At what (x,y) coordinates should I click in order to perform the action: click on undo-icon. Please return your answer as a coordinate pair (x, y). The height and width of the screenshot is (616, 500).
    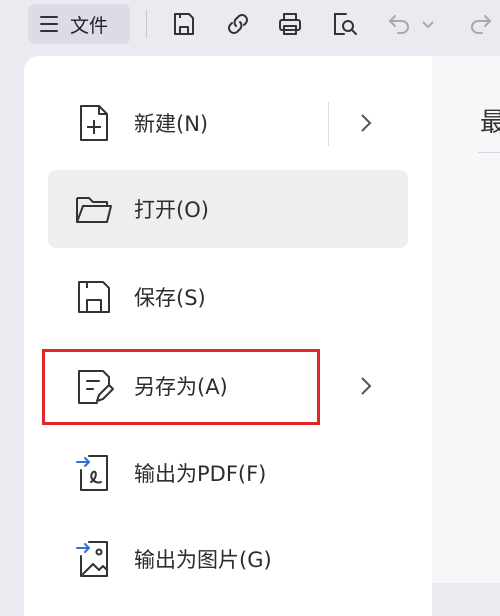
    Looking at the image, I should click on (400, 24).